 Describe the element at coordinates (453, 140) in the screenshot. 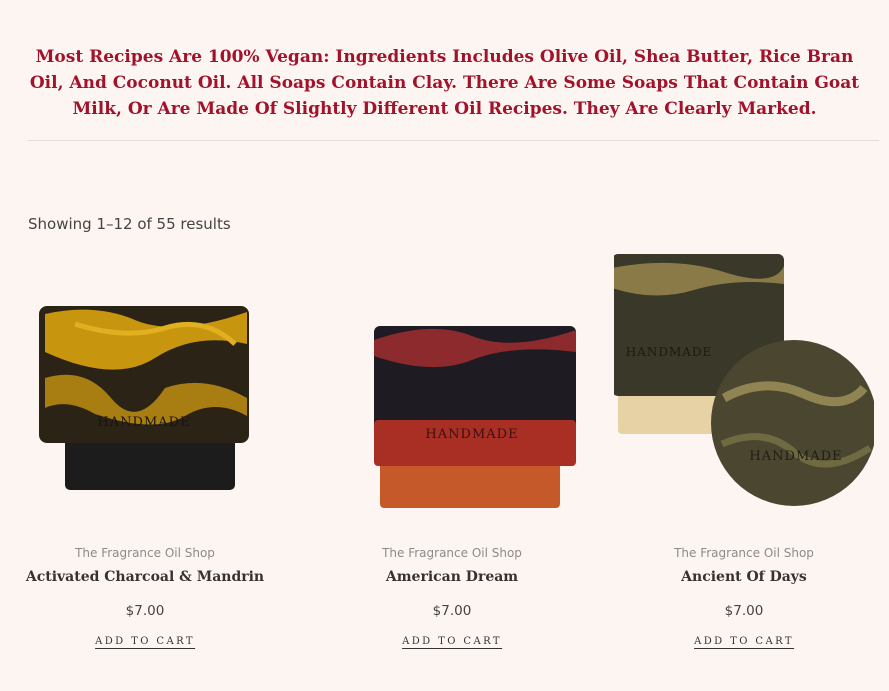

I see `divider` at that location.